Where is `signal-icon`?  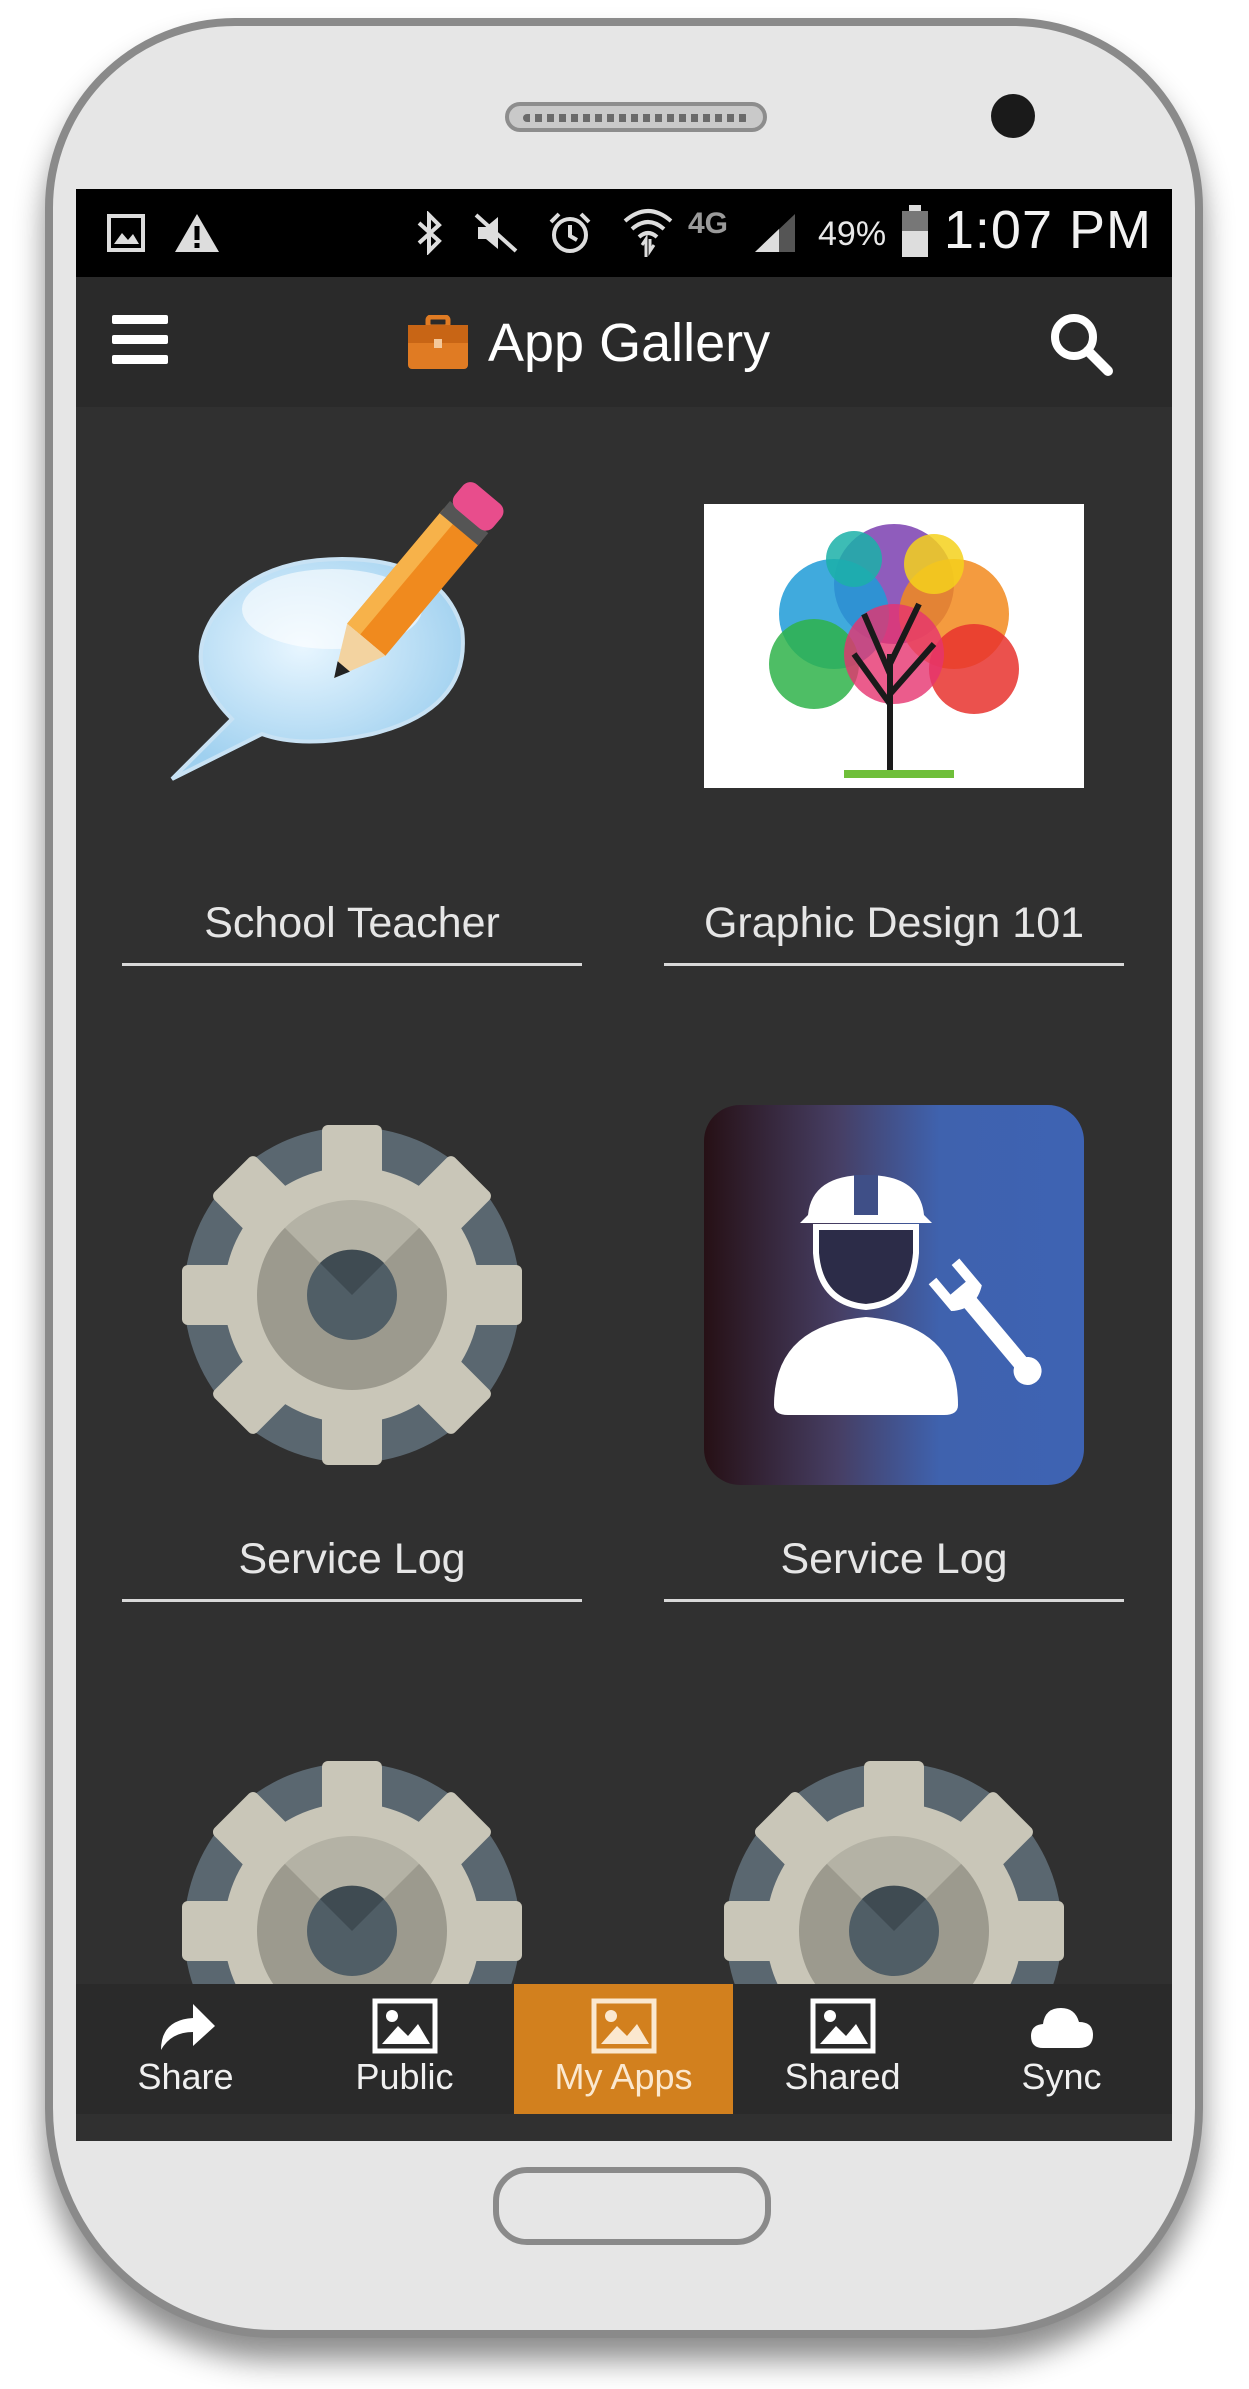
signal-icon is located at coordinates (775, 233).